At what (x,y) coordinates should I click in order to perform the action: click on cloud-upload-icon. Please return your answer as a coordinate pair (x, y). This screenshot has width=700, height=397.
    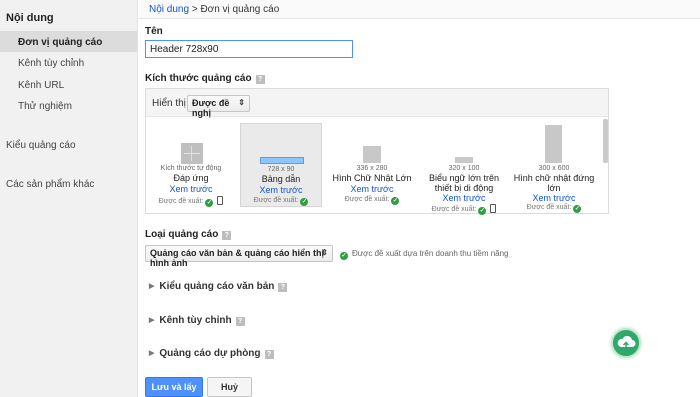
    Looking at the image, I should click on (626, 343).